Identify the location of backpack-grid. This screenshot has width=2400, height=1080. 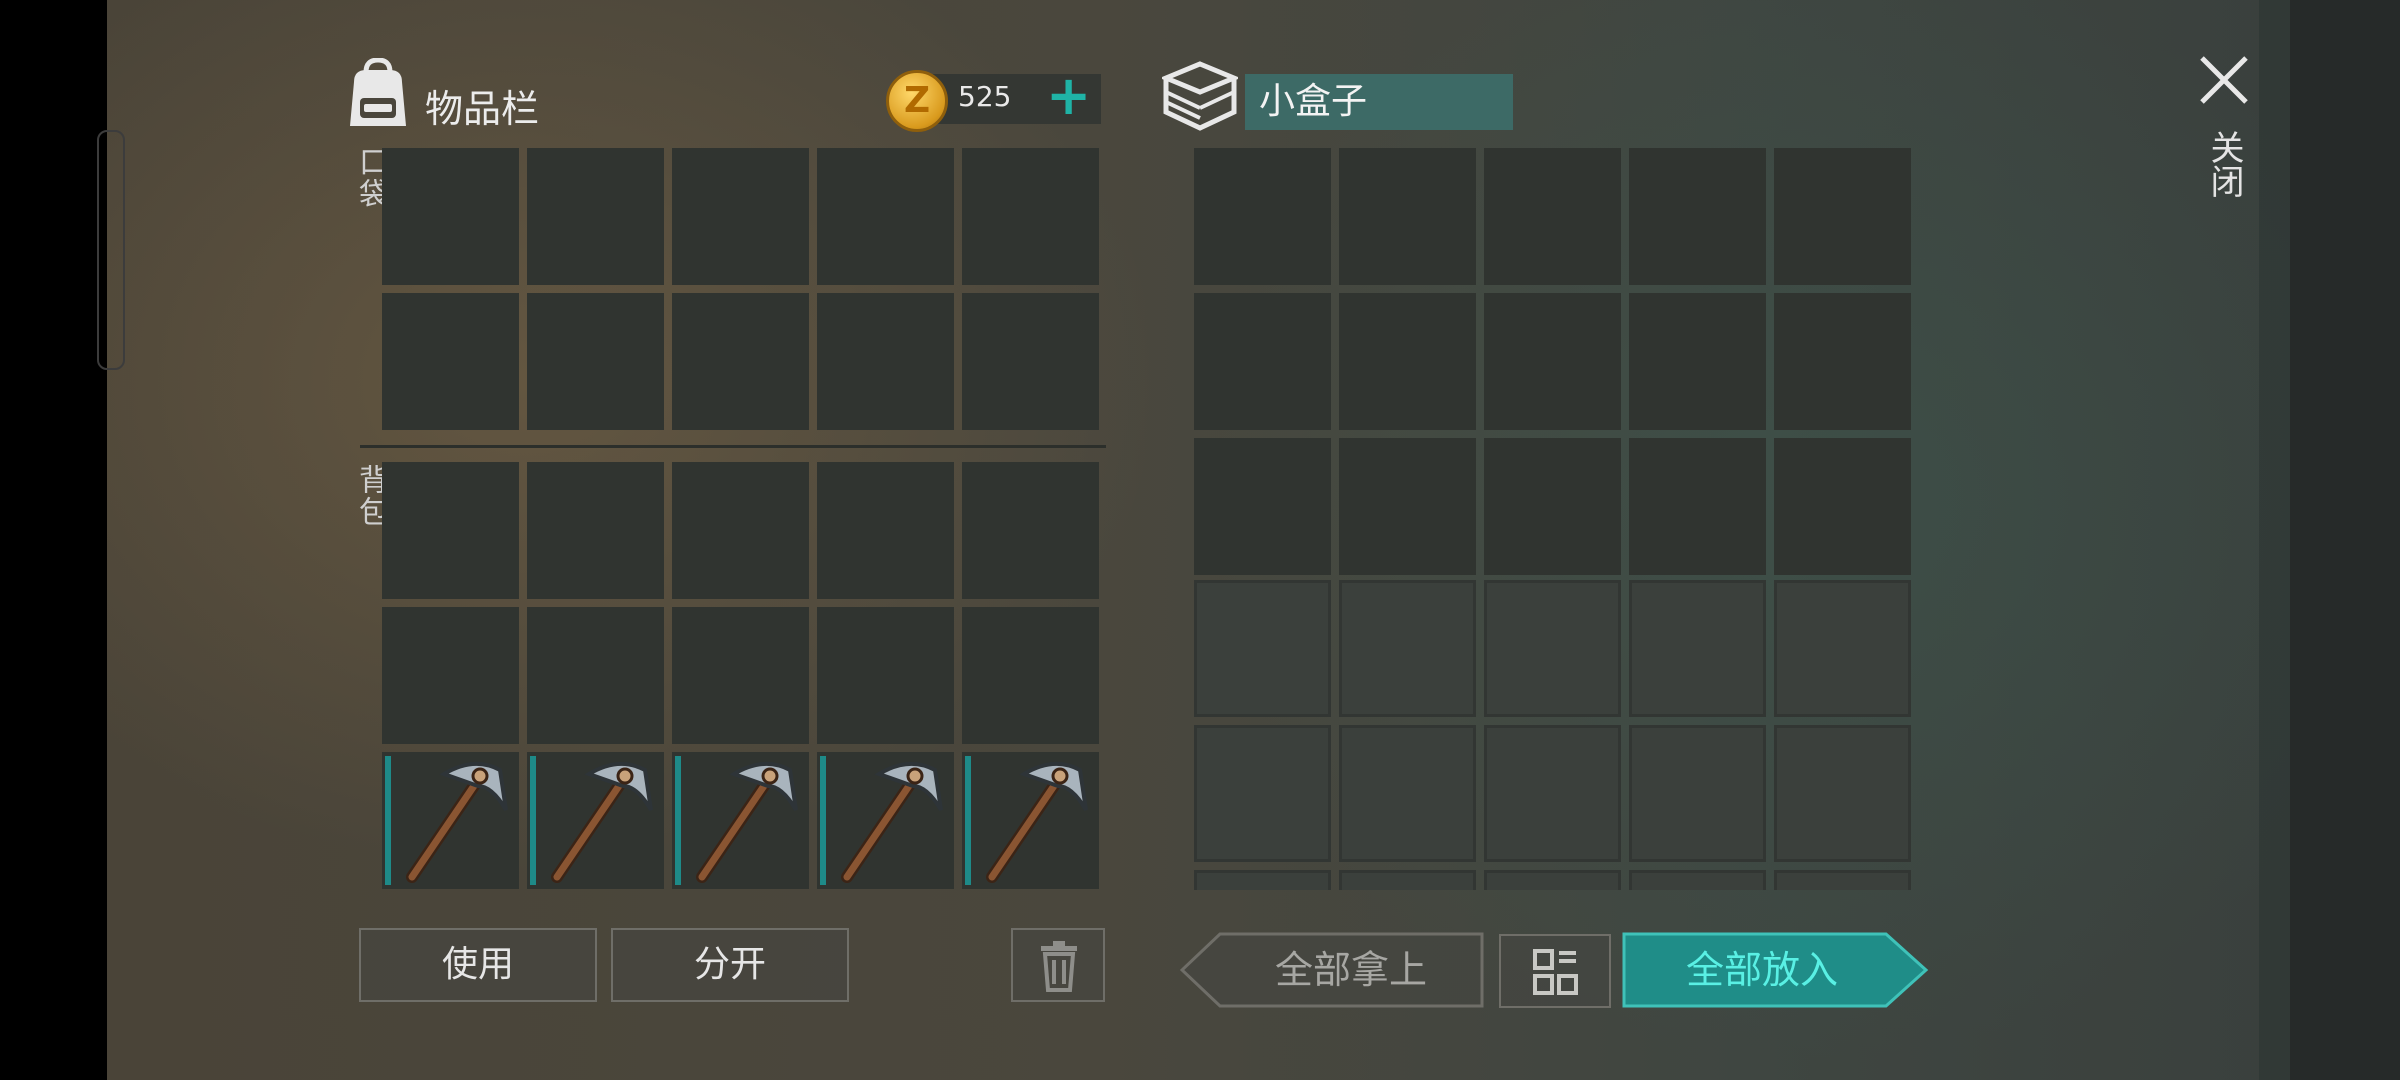
(740, 675).